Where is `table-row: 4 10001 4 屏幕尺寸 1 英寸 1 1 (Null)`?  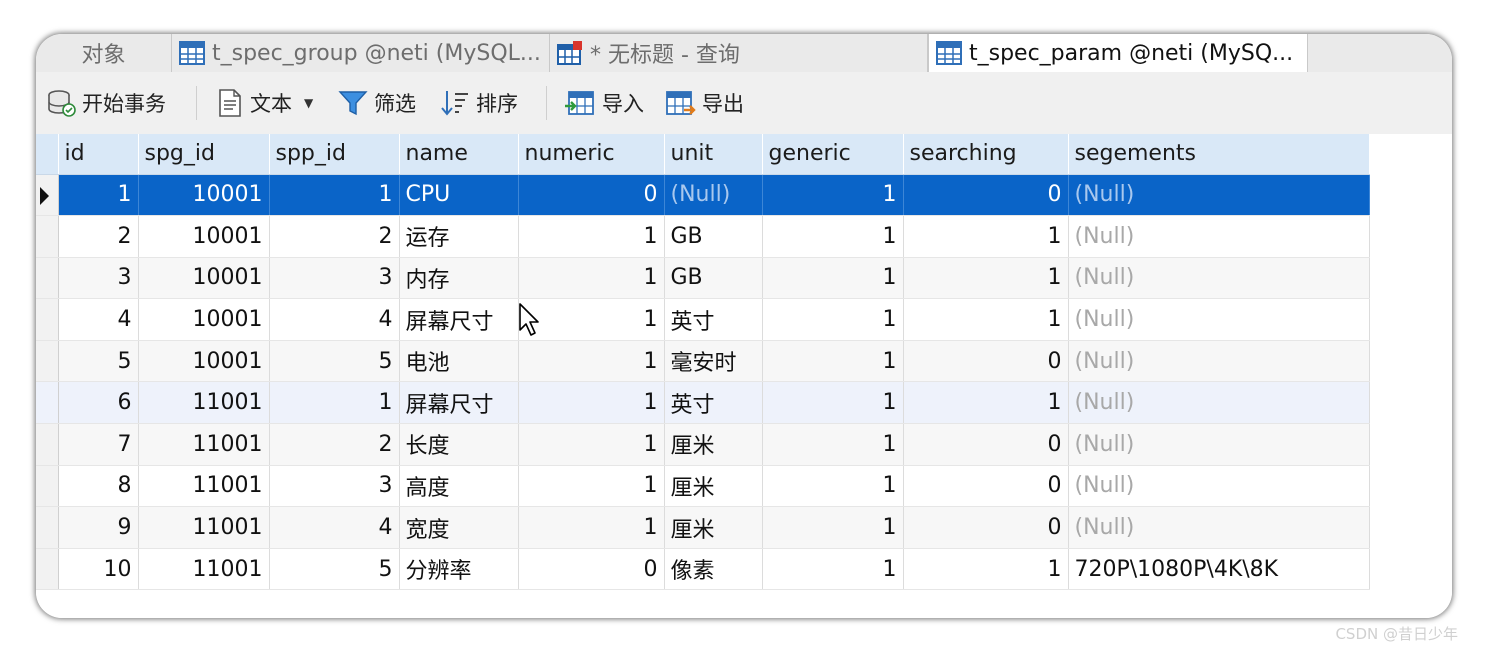 table-row: 4 10001 4 屏幕尺寸 1 英寸 1 1 (Null) is located at coordinates (703, 319).